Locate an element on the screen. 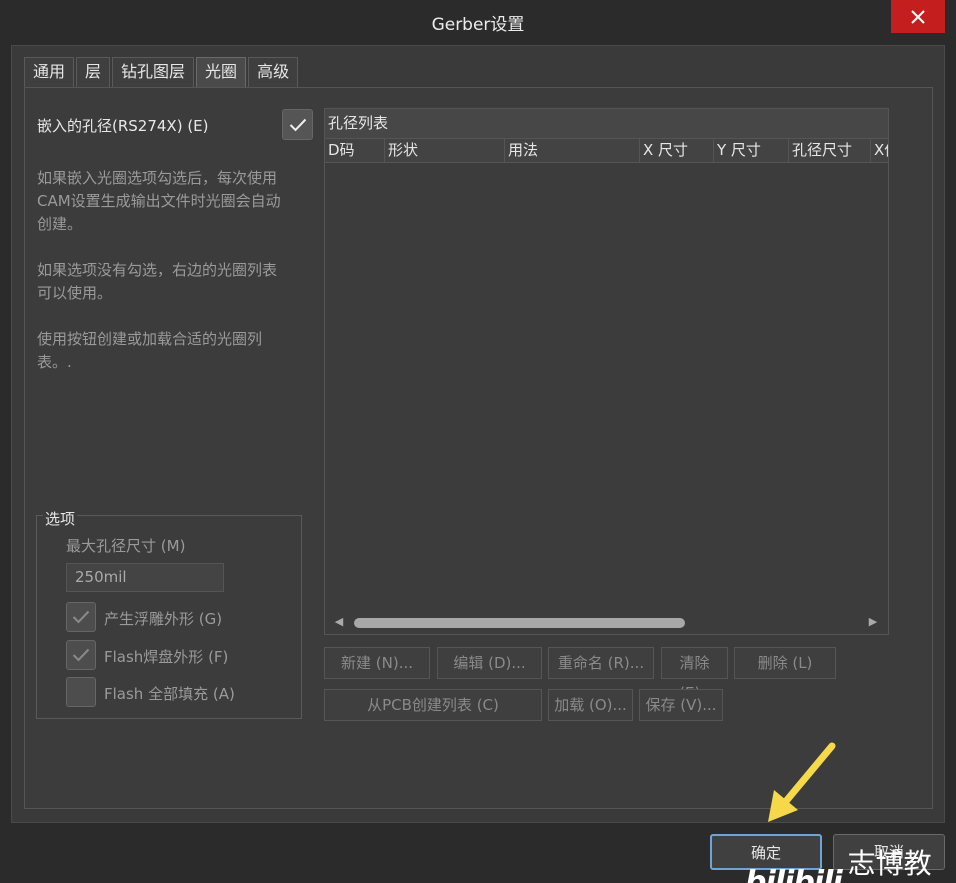 The width and height of the screenshot is (956, 883). flash-pad-shapes-checkbox is located at coordinates (81, 655).